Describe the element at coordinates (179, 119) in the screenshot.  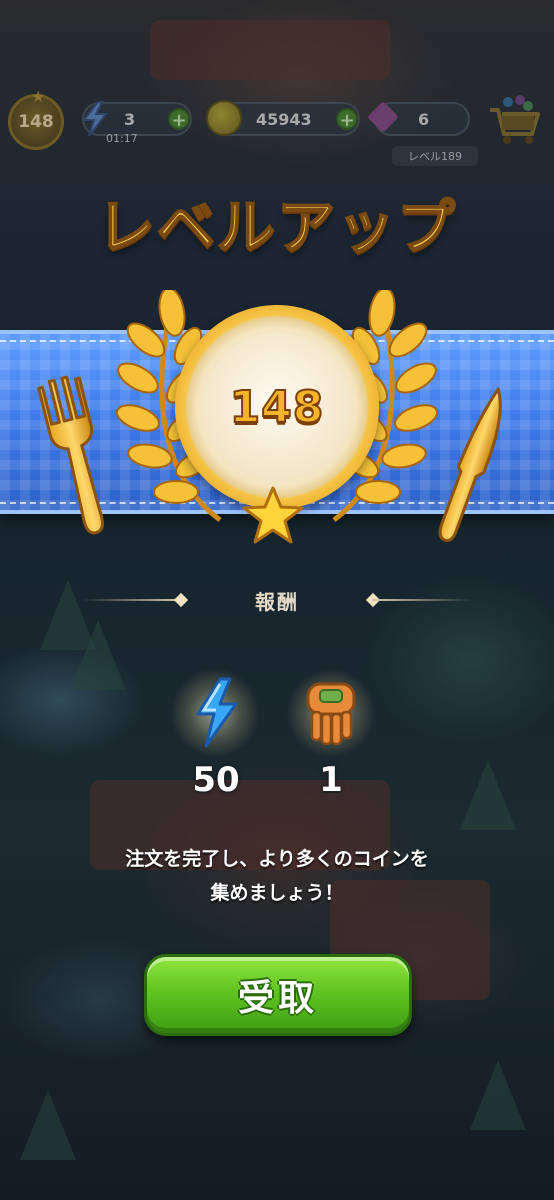
I see `add-energy-button: +` at that location.